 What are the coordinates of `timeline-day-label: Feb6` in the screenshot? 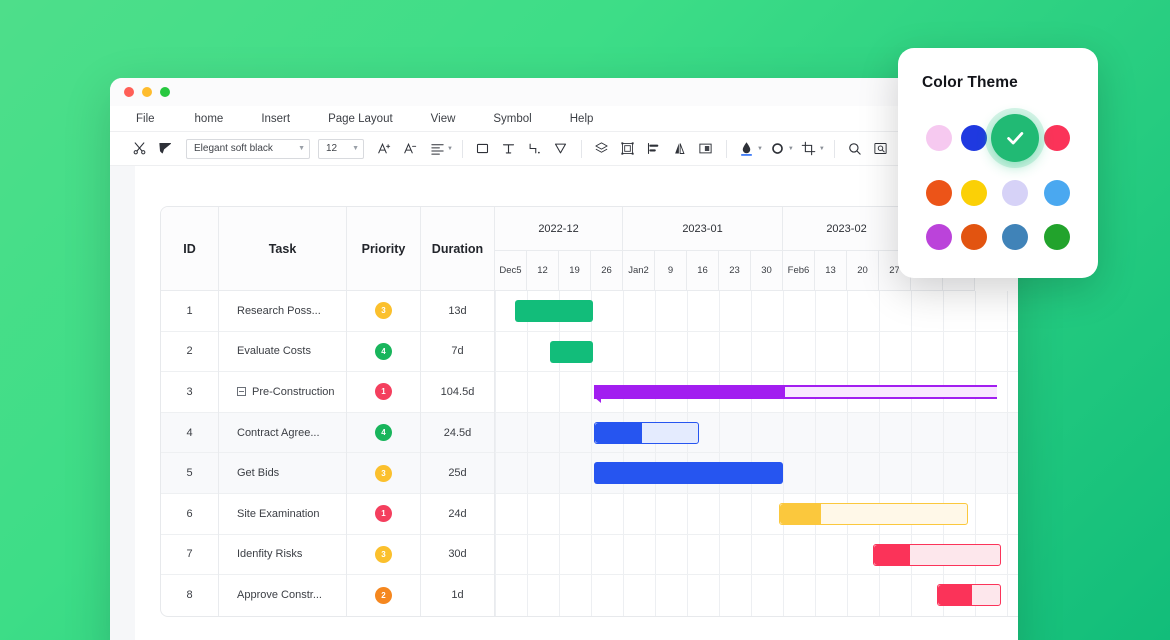 It's located at (799, 271).